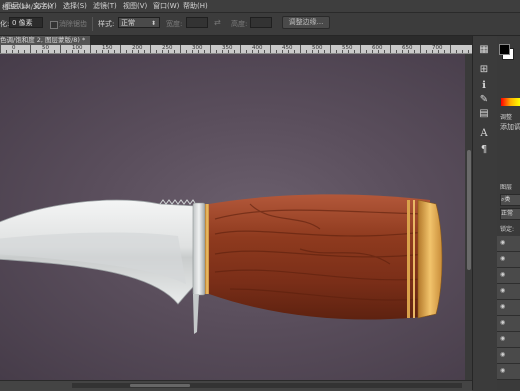  What do you see at coordinates (105, 6) in the screenshot?
I see `menu-filter: 滤镜(T)` at bounding box center [105, 6].